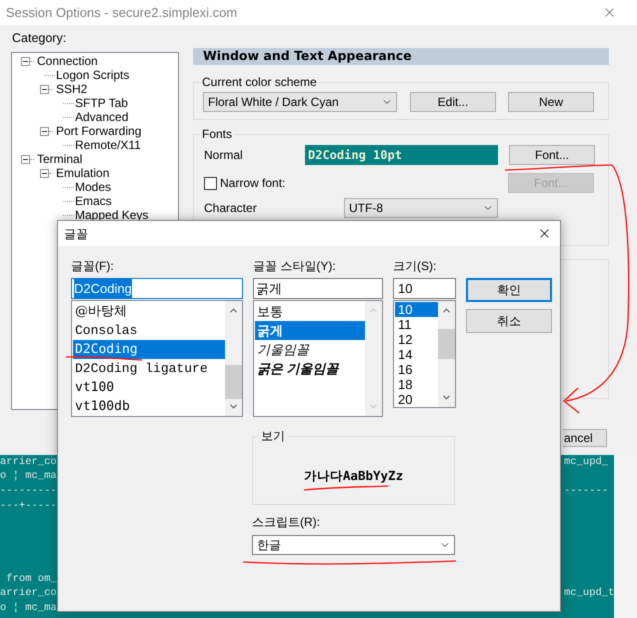 The image size is (637, 618). I want to click on tree-item: Advanced, so click(101, 117).